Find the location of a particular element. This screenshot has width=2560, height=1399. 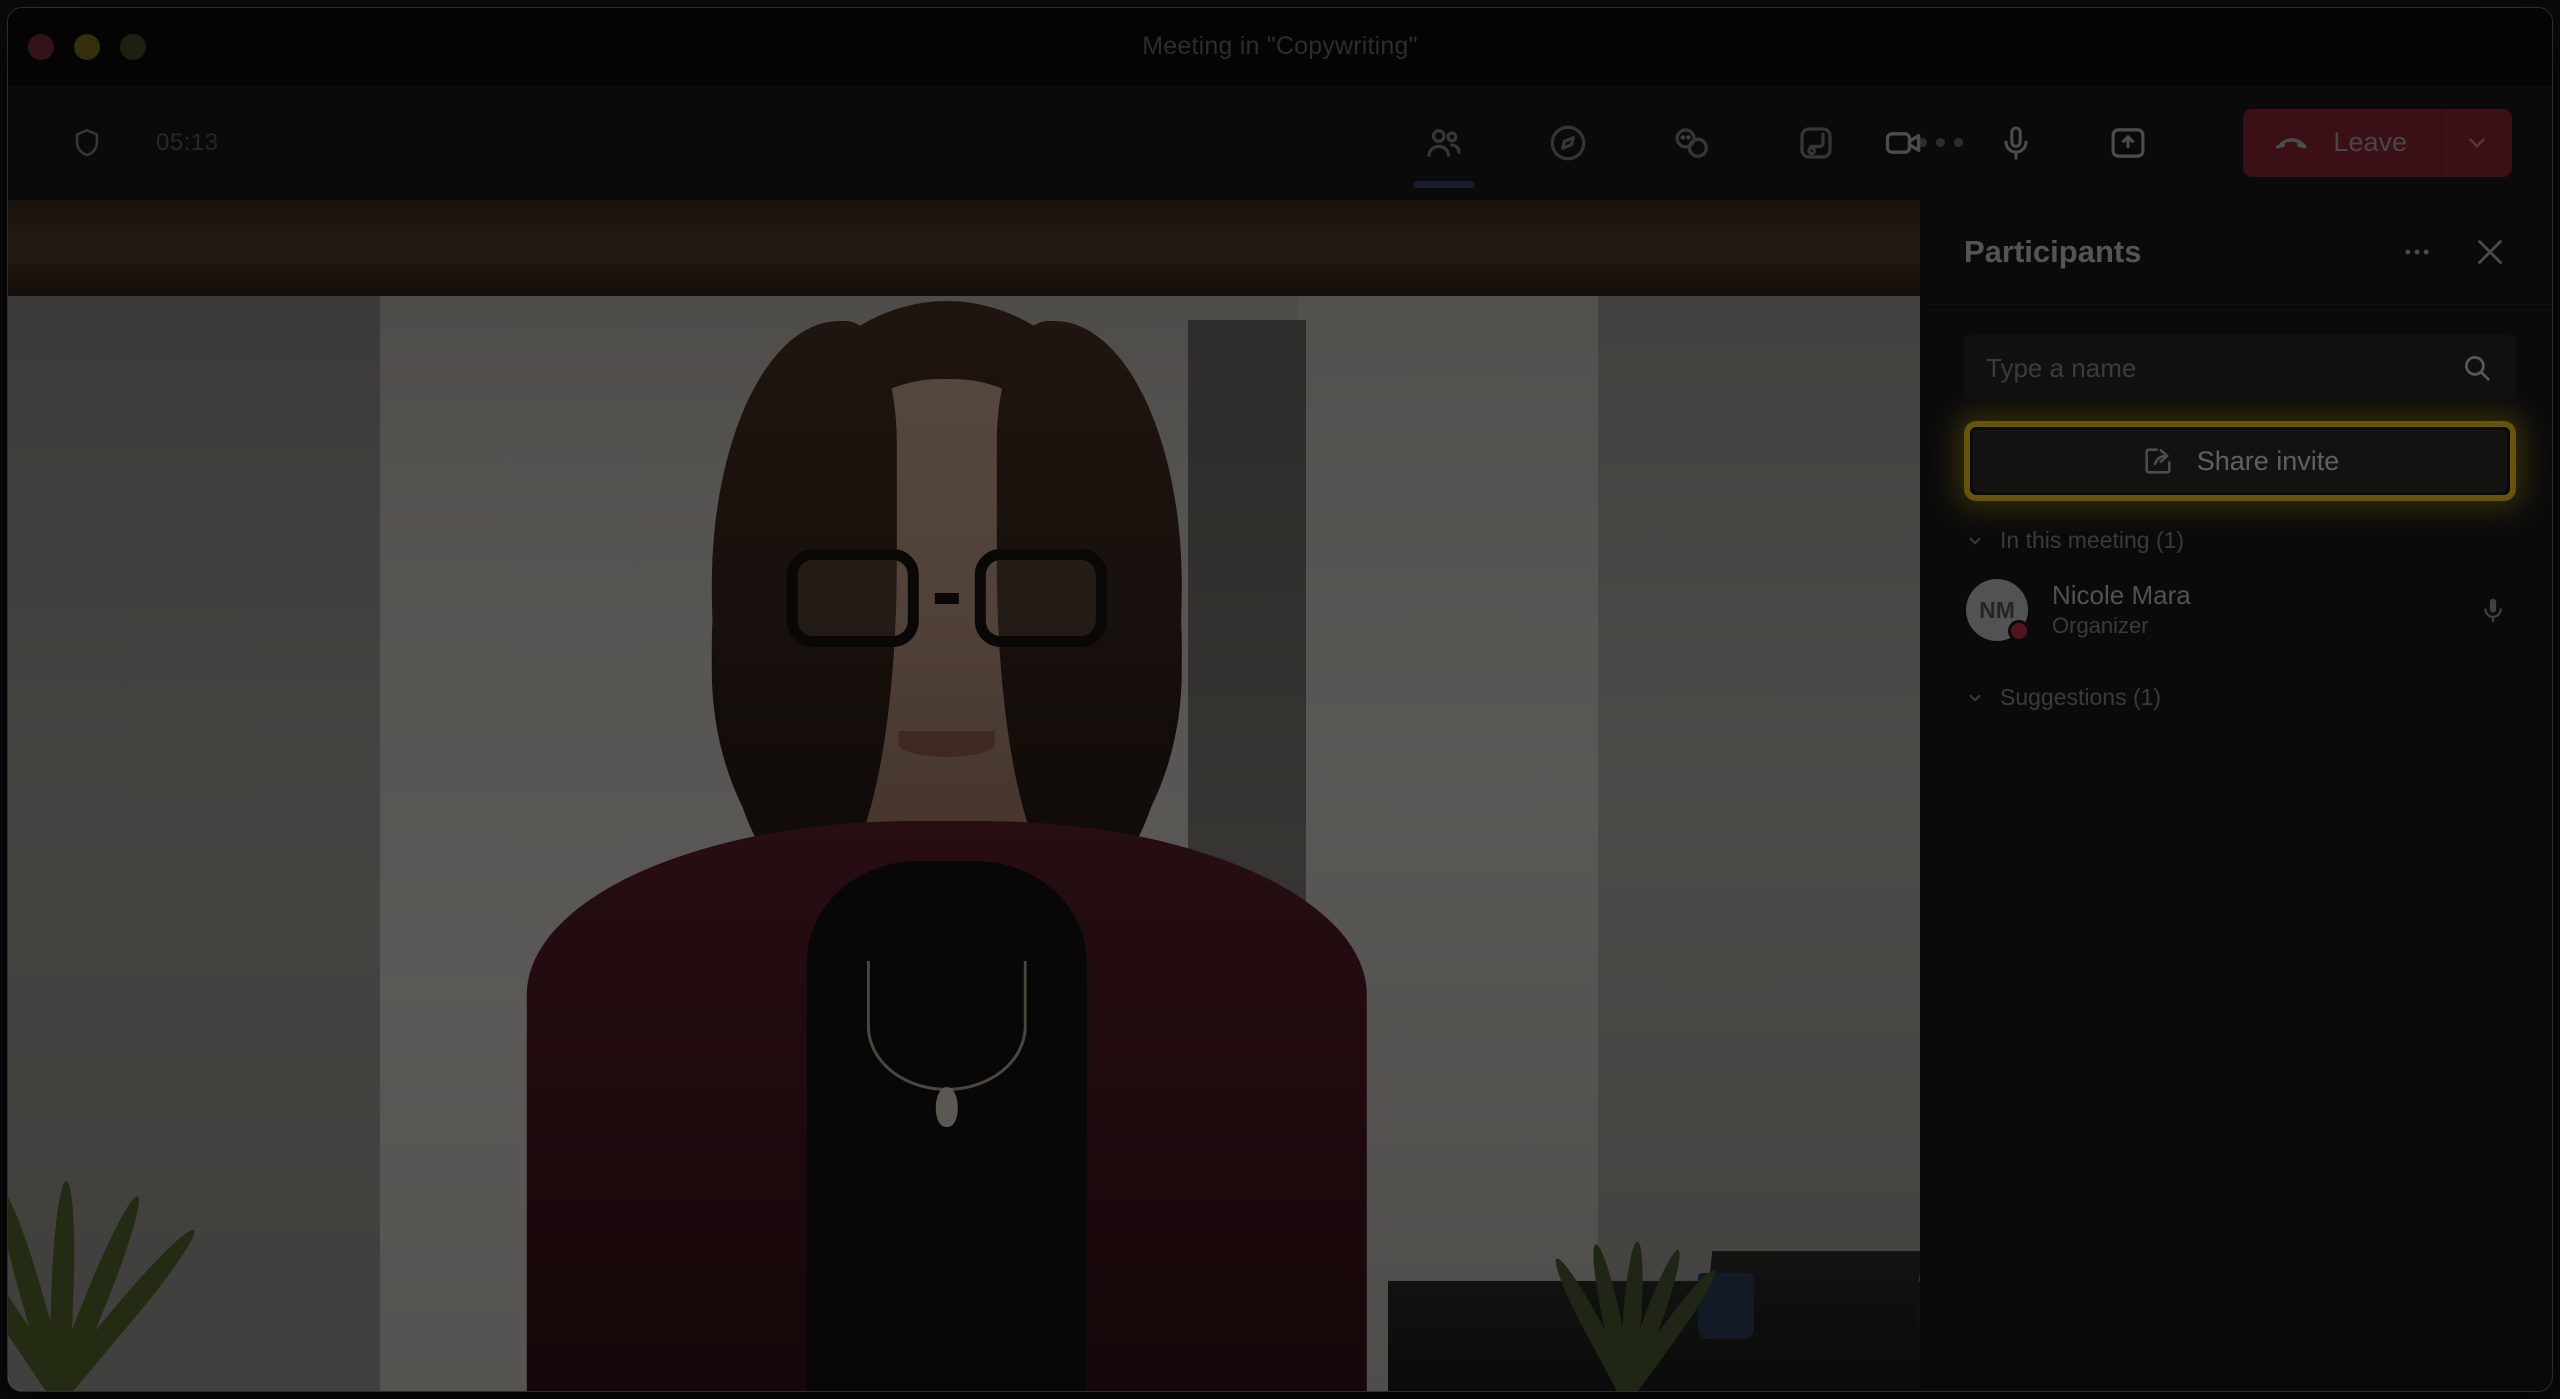

minimize-window-button is located at coordinates (87, 46).